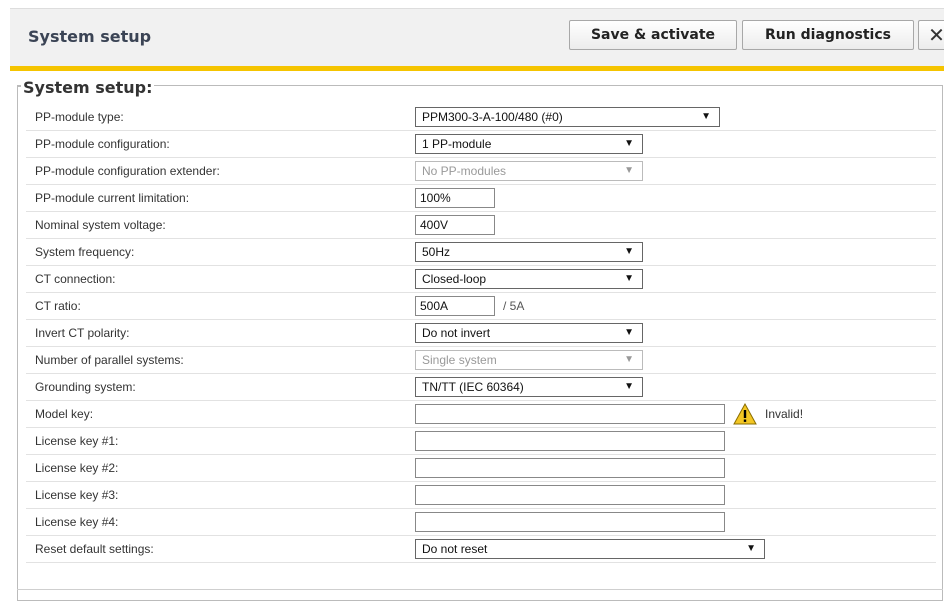 This screenshot has height=612, width=944. What do you see at coordinates (90, 36) in the screenshot?
I see `page-title: System setup` at bounding box center [90, 36].